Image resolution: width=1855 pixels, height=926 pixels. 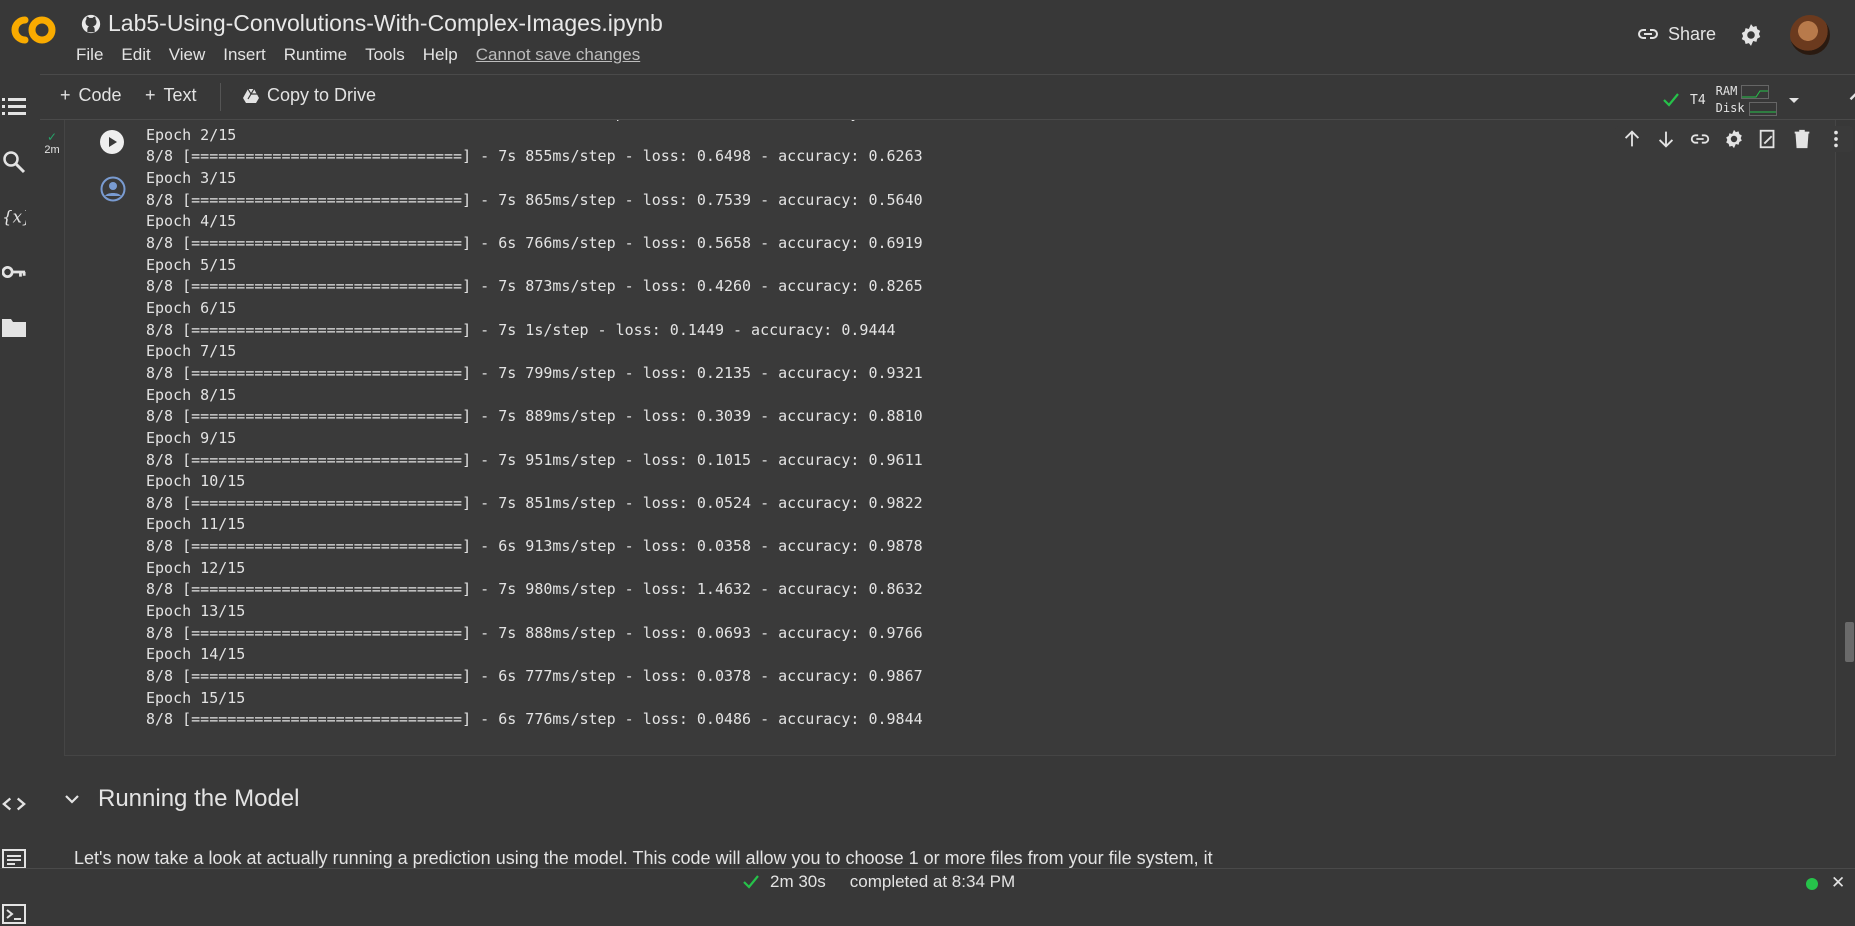 What do you see at coordinates (191, 177) in the screenshot?
I see `output-line: Epoch 3/15` at bounding box center [191, 177].